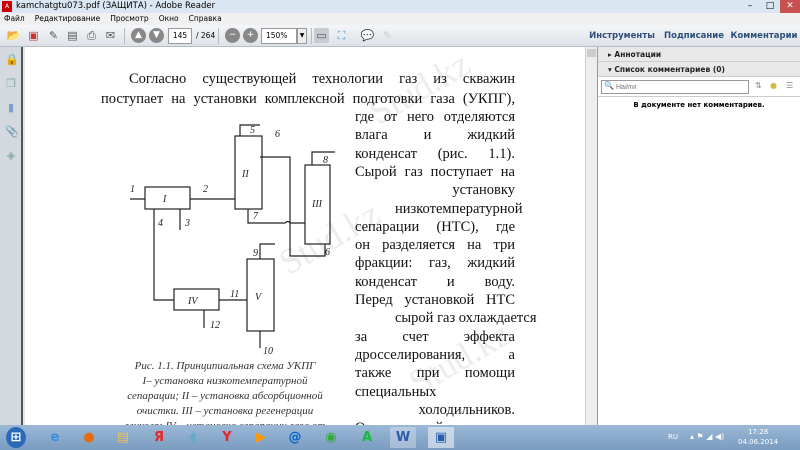 Image resolution: width=800 pixels, height=450 pixels. What do you see at coordinates (225, 396) in the screenshot?
I see `caption-line: сепарации; II – установка абсорбционной` at bounding box center [225, 396].